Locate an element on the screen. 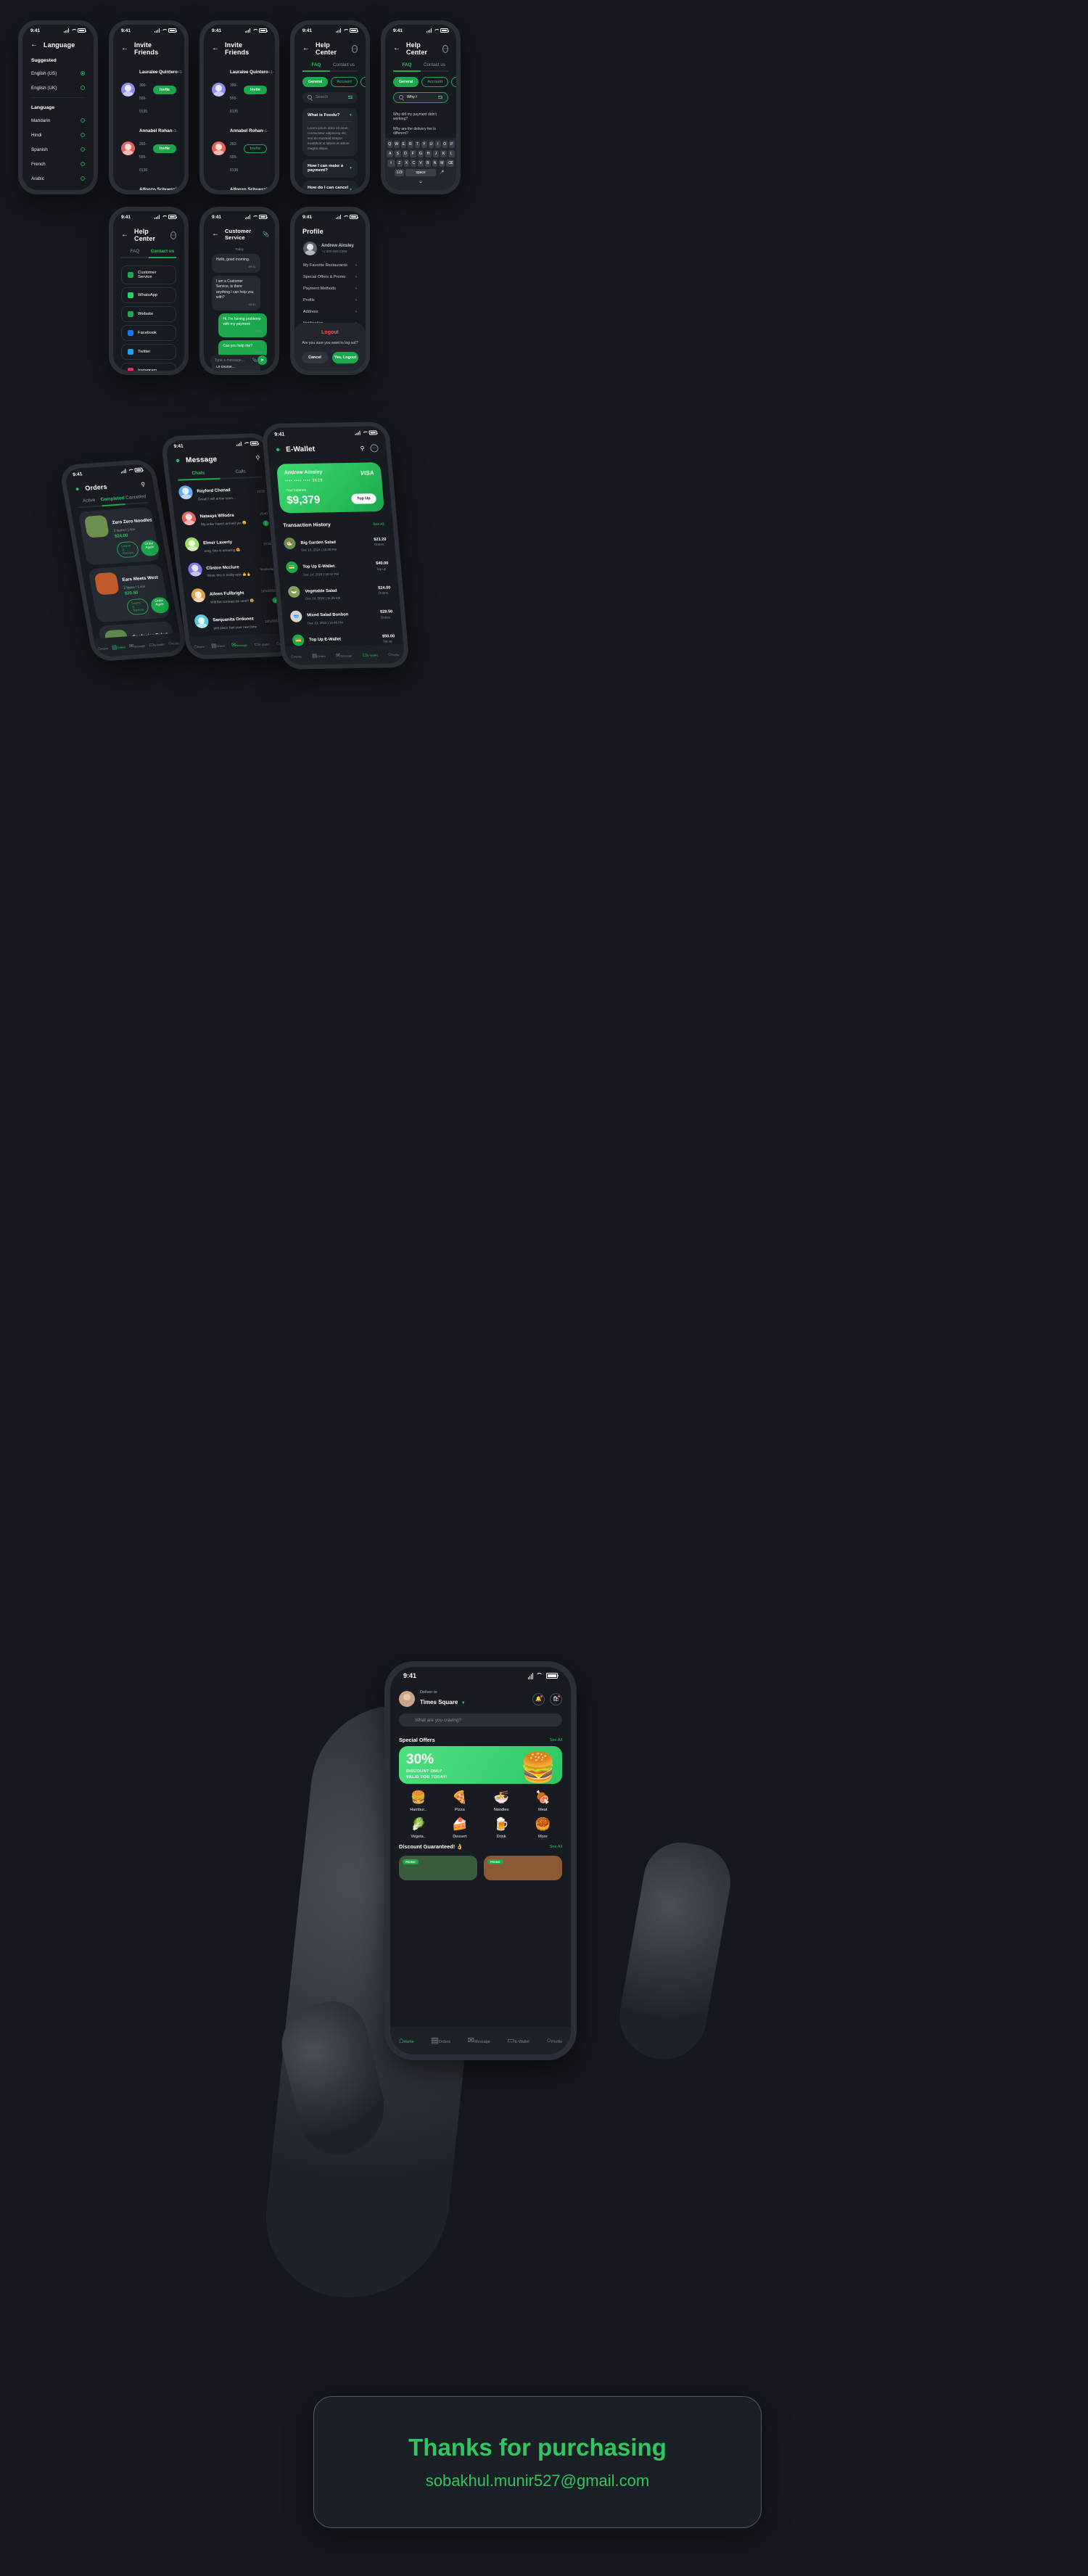 The width and height of the screenshot is (1088, 2576). faq-card: How do I can cancel orders?▼ is located at coordinates (330, 185).